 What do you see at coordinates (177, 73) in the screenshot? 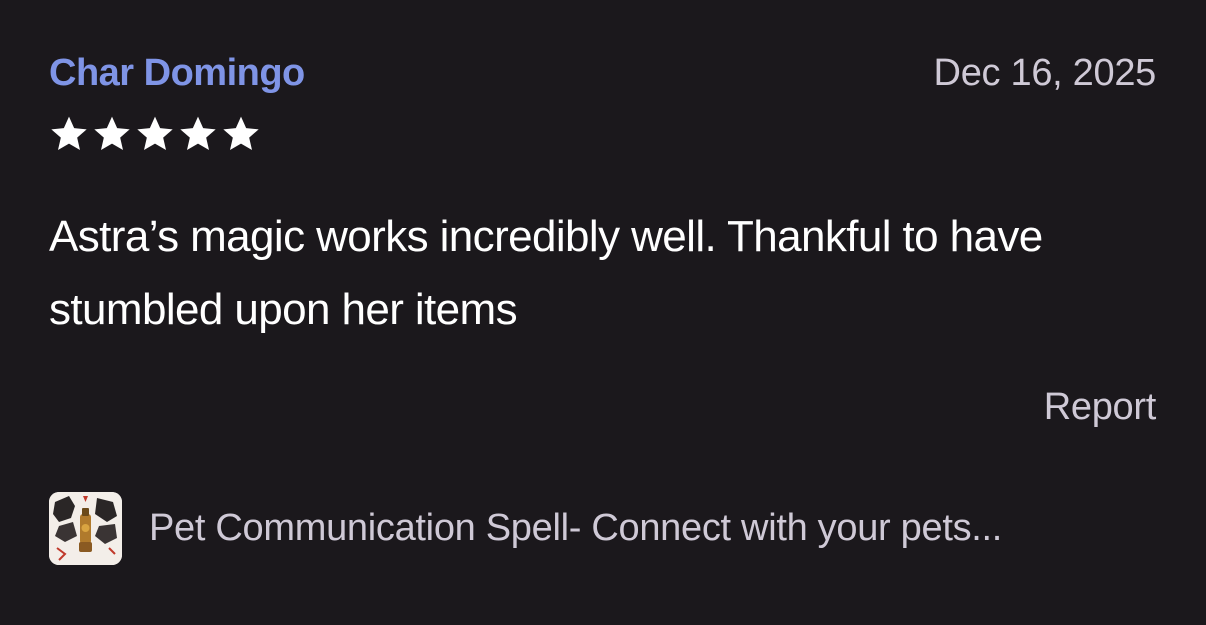
I see `reviewer-name: Char Domingo` at bounding box center [177, 73].